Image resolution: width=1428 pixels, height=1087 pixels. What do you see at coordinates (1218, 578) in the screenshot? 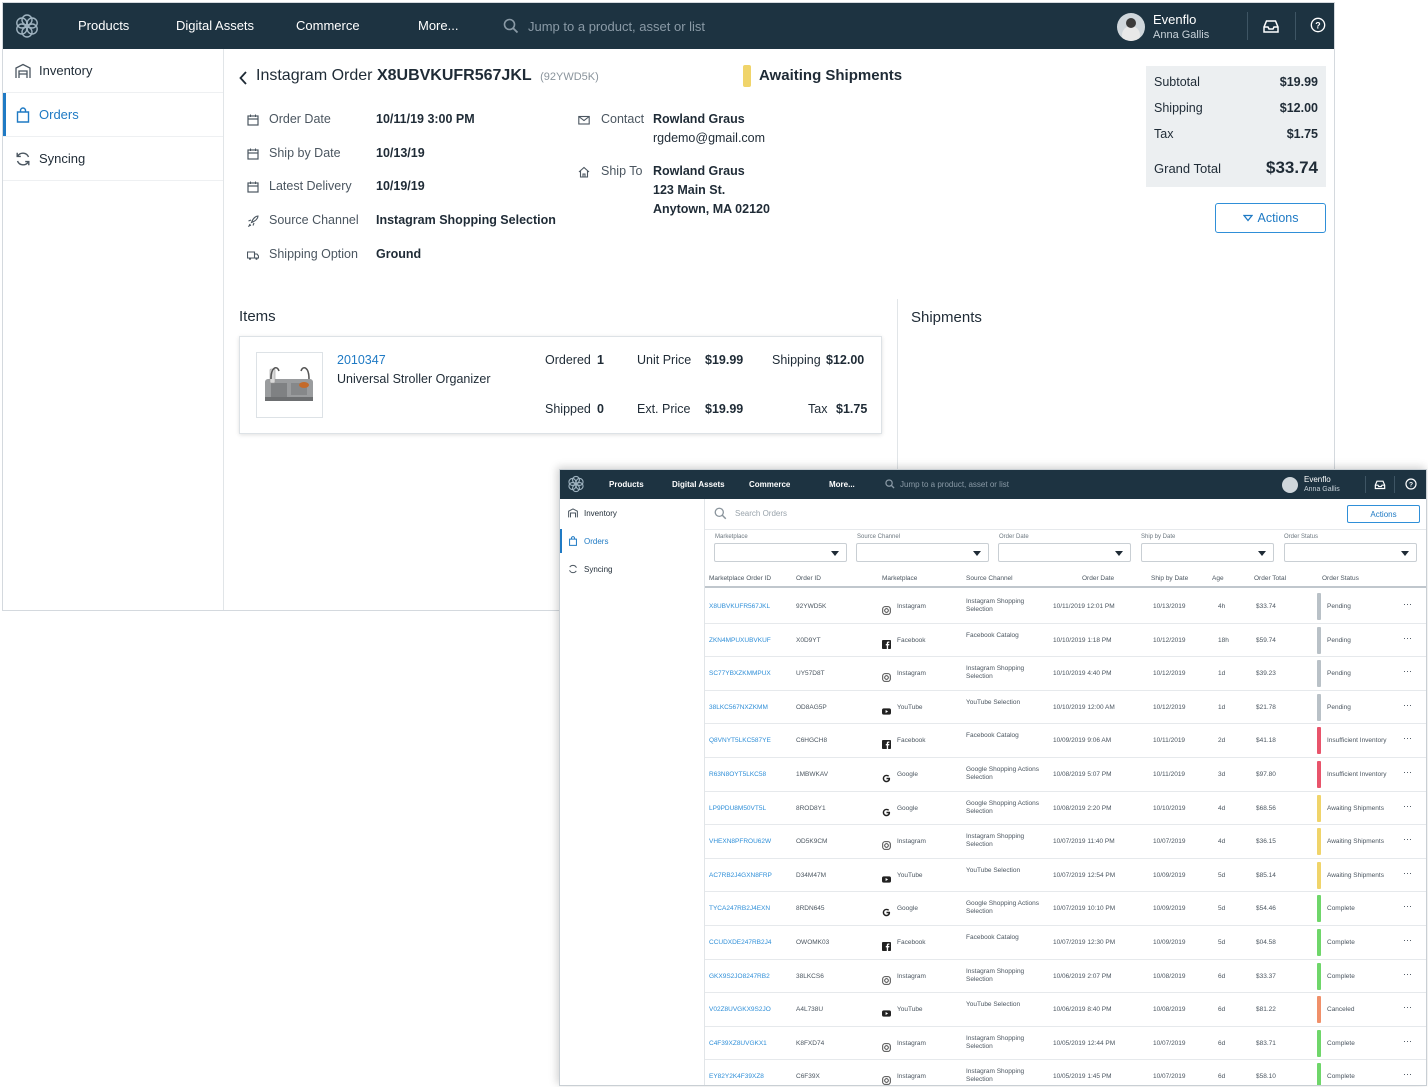
I see `column-header: Age` at bounding box center [1218, 578].